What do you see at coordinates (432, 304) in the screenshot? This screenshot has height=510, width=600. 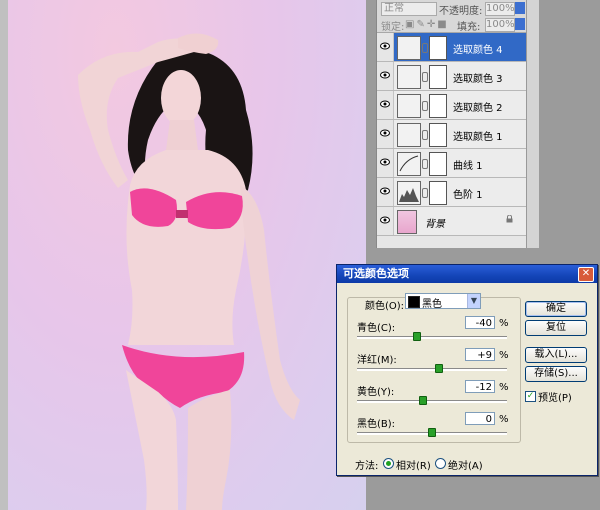 I see `selected-color: 黑色` at bounding box center [432, 304].